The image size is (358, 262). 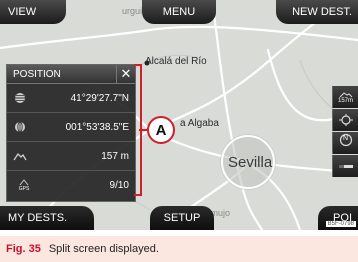 What do you see at coordinates (161, 130) in the screenshot?
I see `callout-marker-a: A` at bounding box center [161, 130].